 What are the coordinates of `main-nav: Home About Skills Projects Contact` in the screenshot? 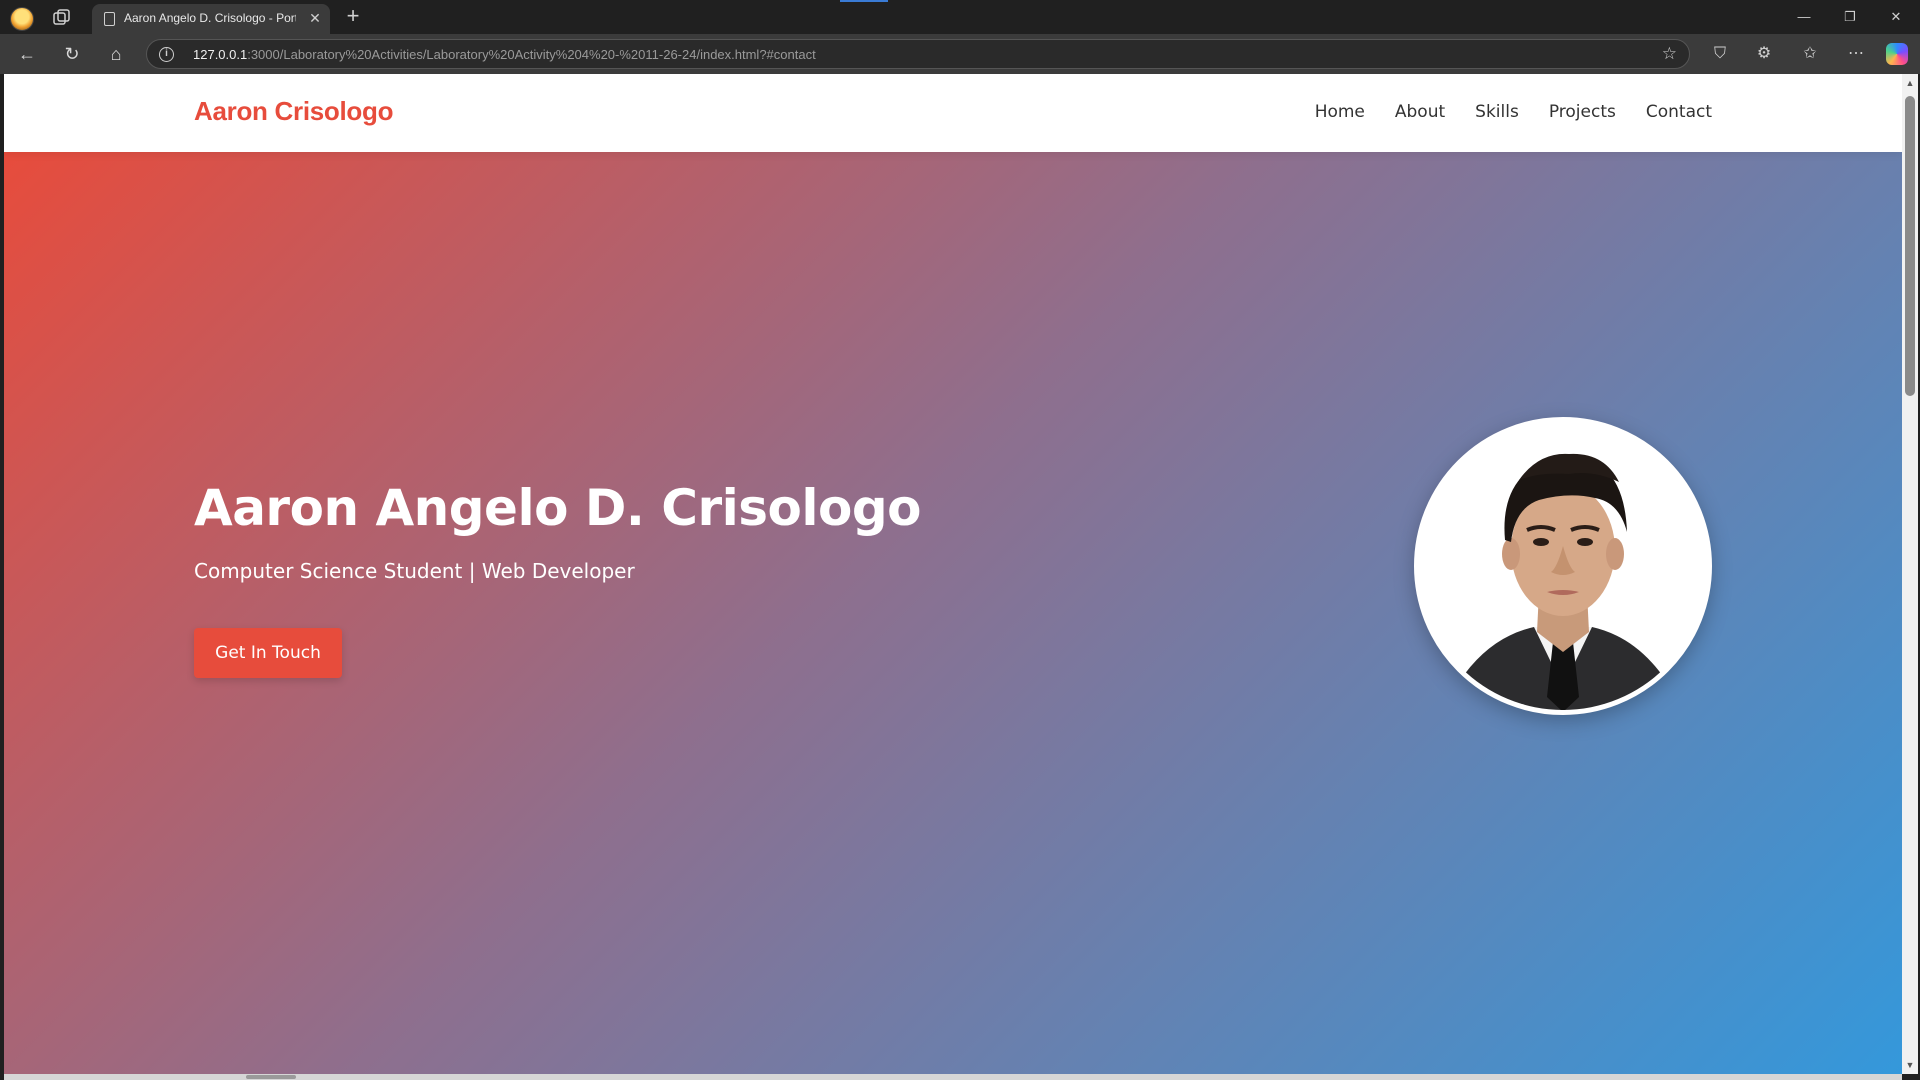 It's located at (1513, 112).